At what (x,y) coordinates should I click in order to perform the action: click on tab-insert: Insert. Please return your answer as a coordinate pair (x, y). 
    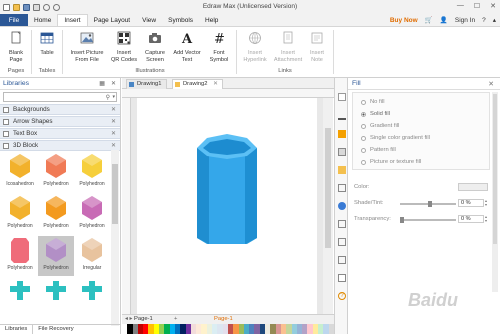
    Looking at the image, I should click on (72, 20).